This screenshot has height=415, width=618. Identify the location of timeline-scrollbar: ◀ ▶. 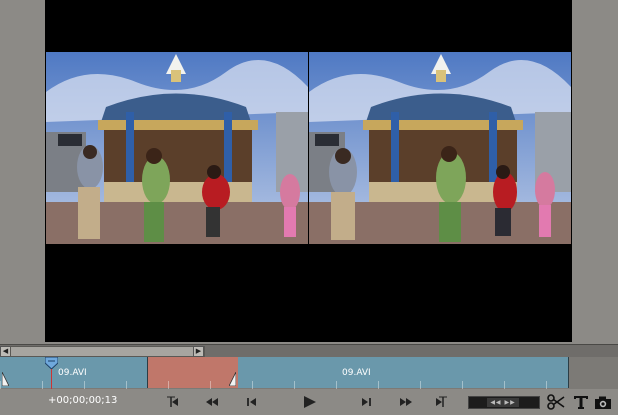
(309, 351).